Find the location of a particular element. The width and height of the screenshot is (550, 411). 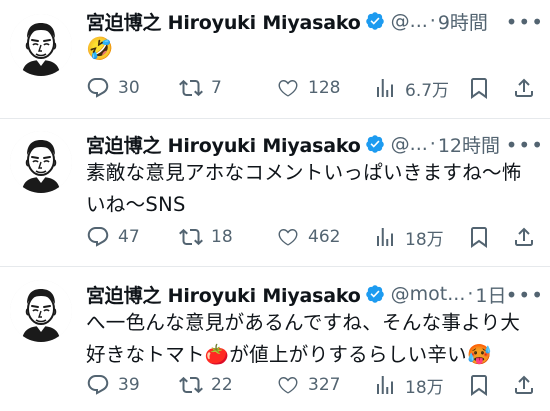

tweet-header: 宮迫博之 Hiroyuki Miyasako @mot... · 1日 is located at coordinates (313, 294).